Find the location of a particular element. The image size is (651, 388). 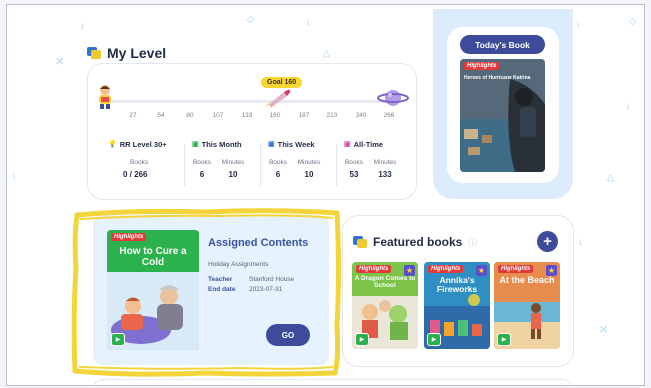

level-tick: 213 is located at coordinates (332, 115).